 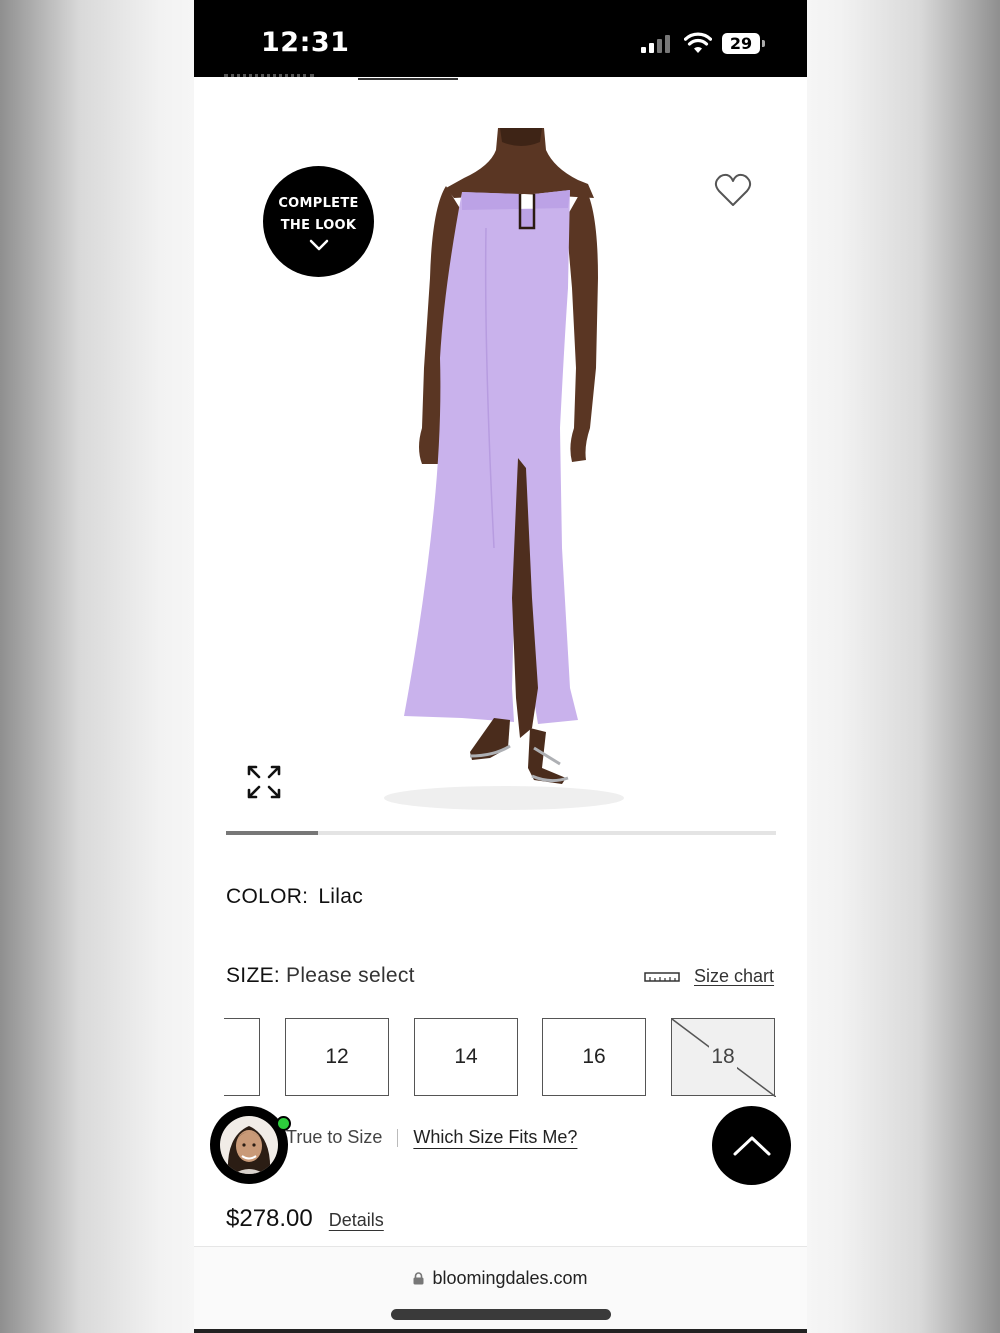 I want to click on image-carousel-progress, so click(x=501, y=833).